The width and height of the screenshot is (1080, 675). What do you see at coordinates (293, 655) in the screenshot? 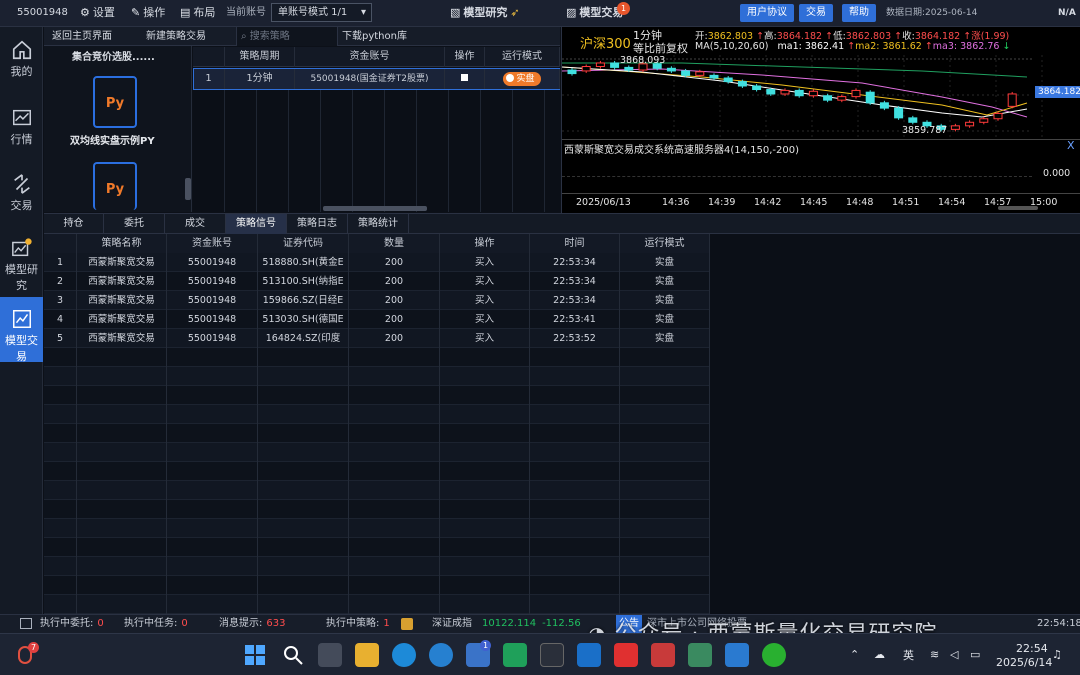
I see `search-icon` at bounding box center [293, 655].